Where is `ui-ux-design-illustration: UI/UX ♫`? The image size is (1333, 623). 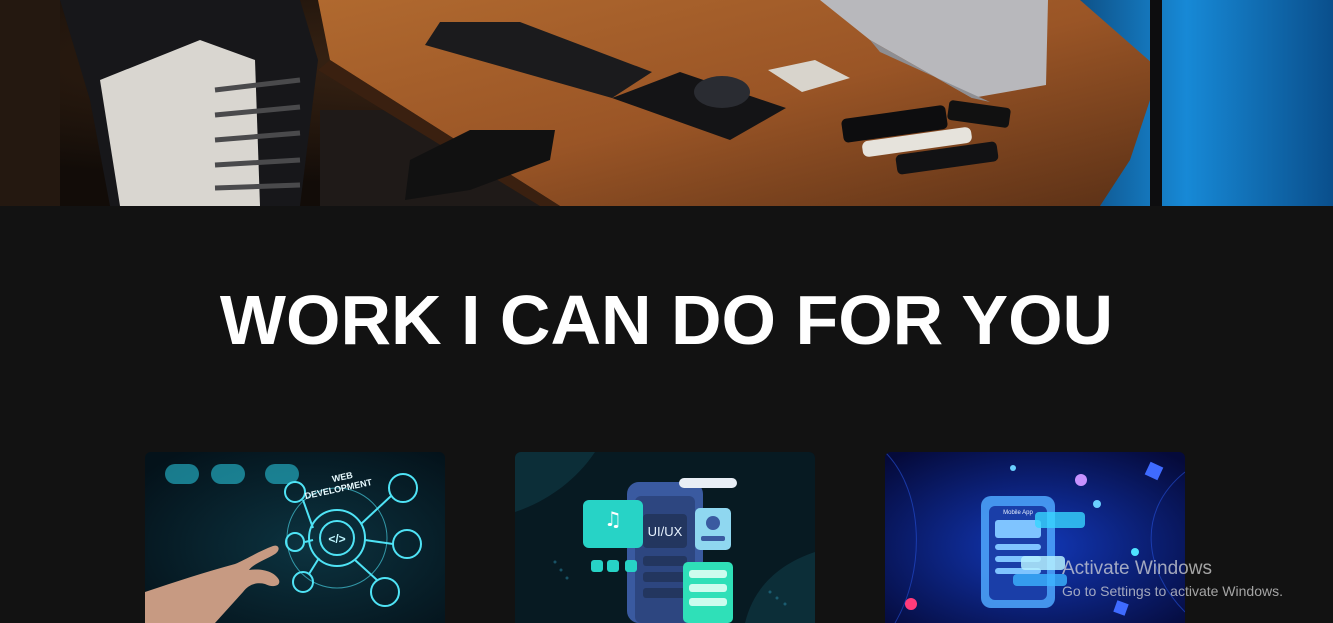 ui-ux-design-illustration: UI/UX ♫ is located at coordinates (665, 537).